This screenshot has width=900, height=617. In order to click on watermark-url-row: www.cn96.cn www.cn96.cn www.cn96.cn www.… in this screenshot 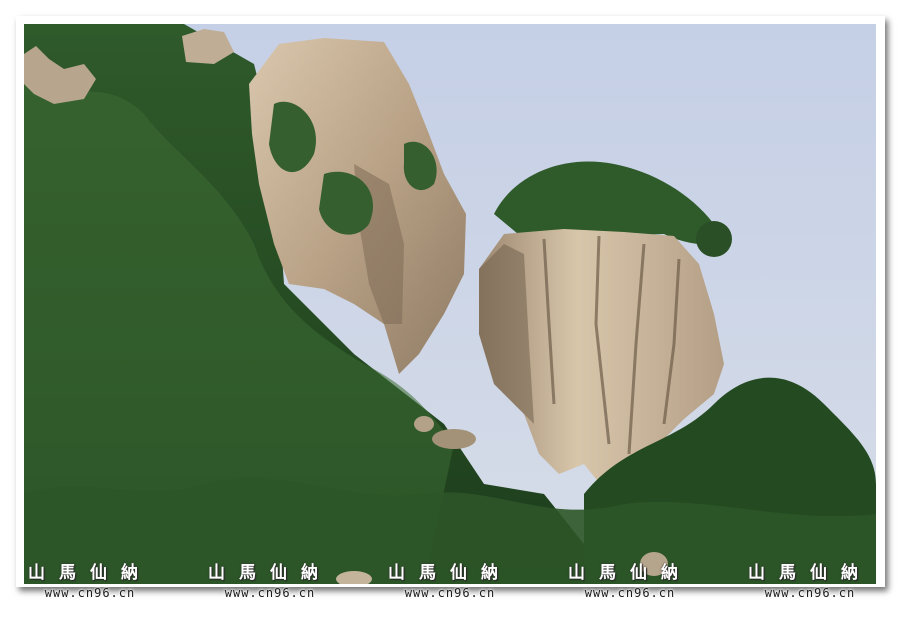, I will do `click(450, 594)`.